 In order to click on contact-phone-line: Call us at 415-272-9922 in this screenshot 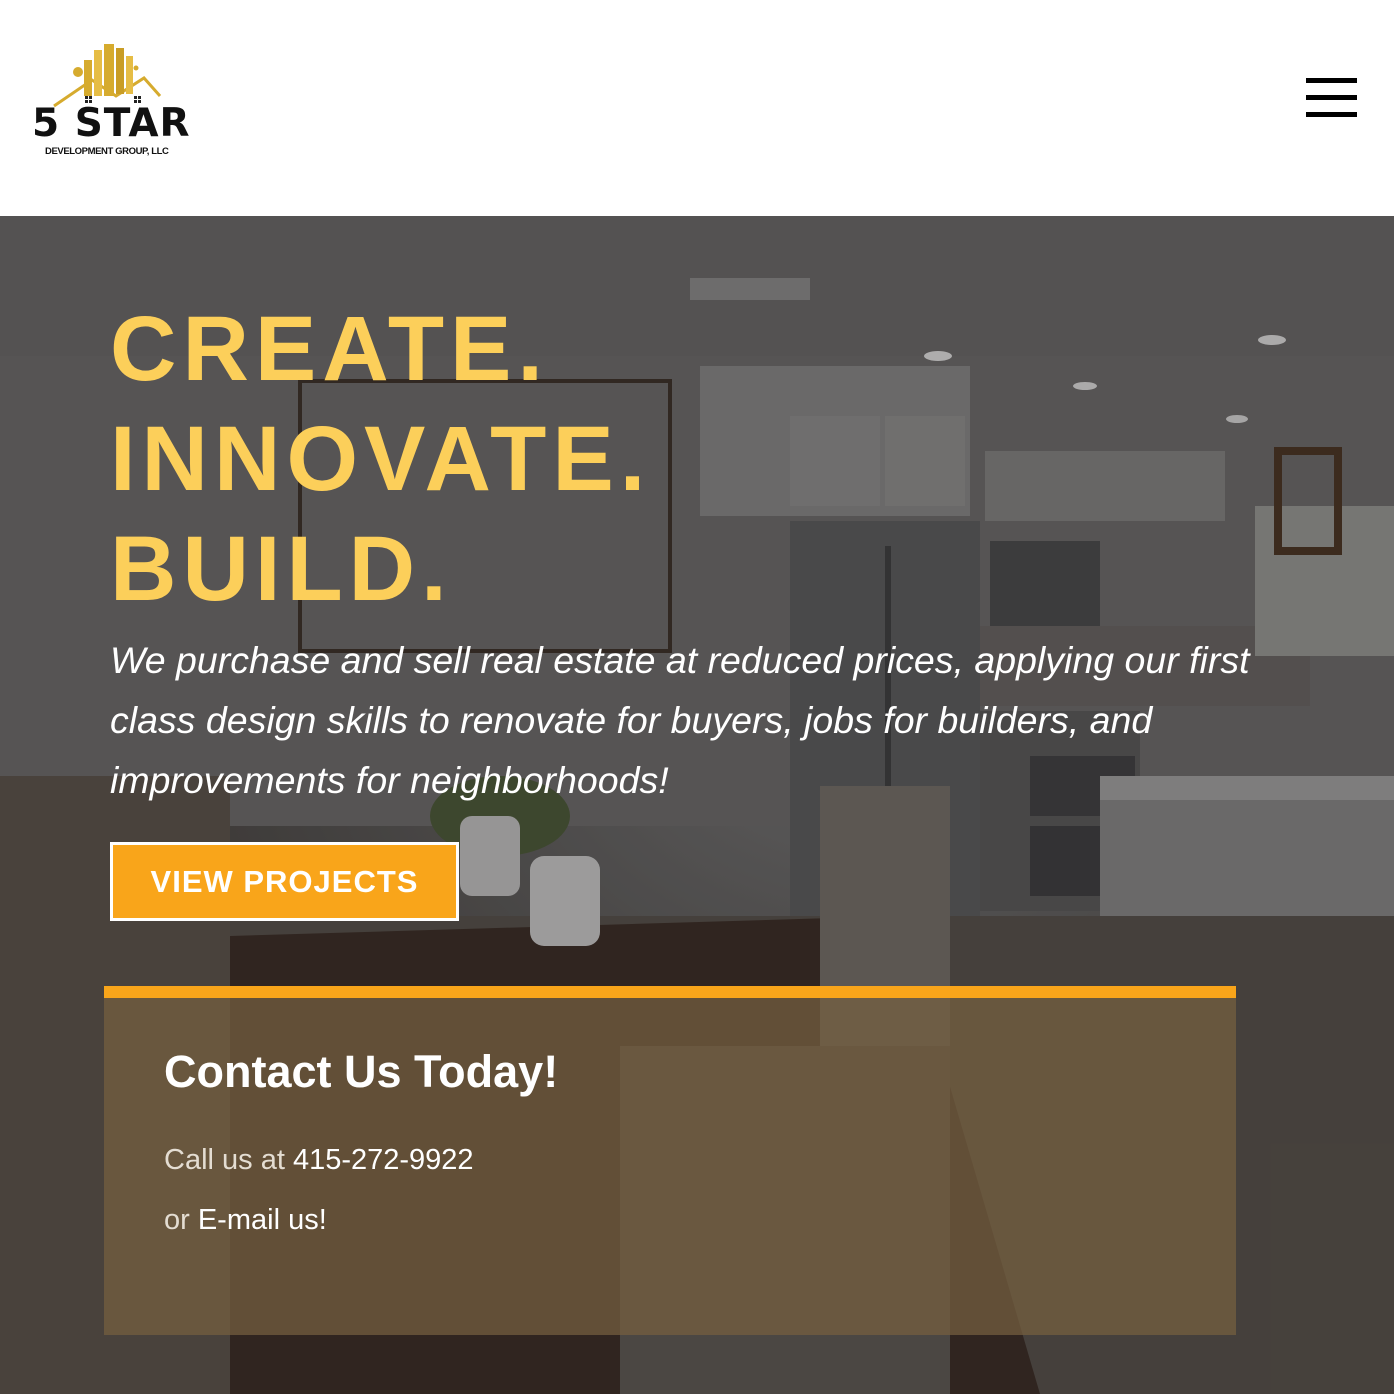, I will do `click(319, 1160)`.